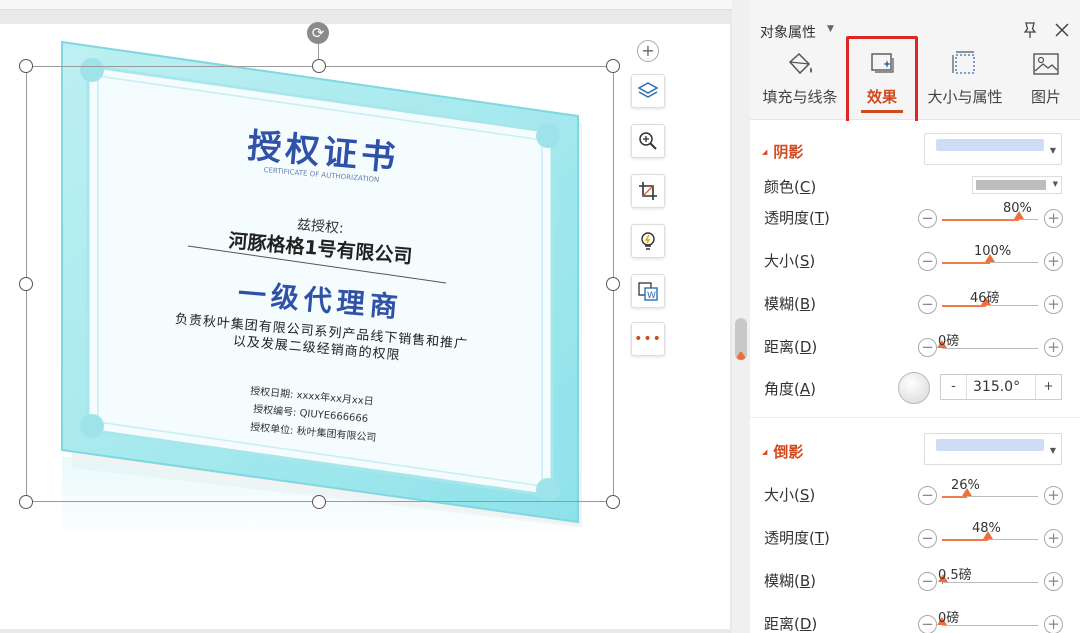 This screenshot has height=633, width=1080. What do you see at coordinates (1048, 387) in the screenshot?
I see `angle-increase-button: +` at bounding box center [1048, 387].